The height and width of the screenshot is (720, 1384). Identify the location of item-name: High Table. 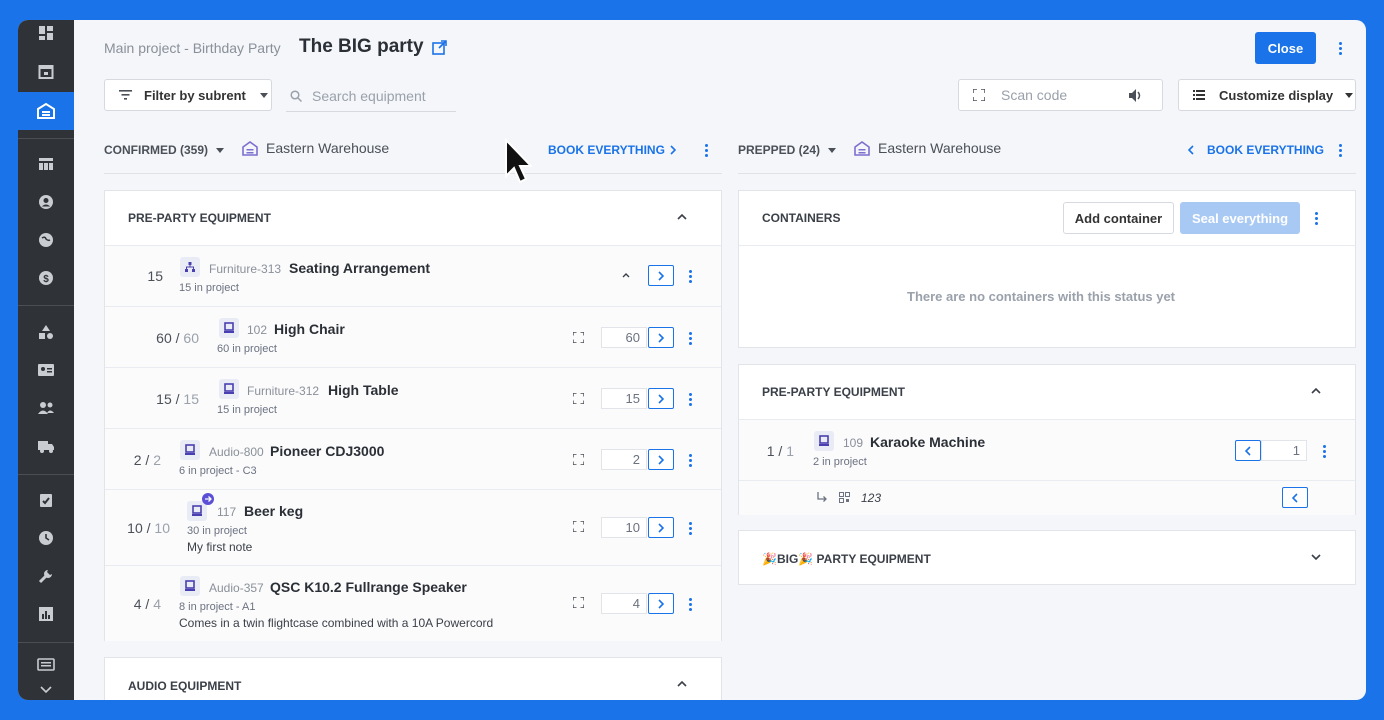
(363, 390).